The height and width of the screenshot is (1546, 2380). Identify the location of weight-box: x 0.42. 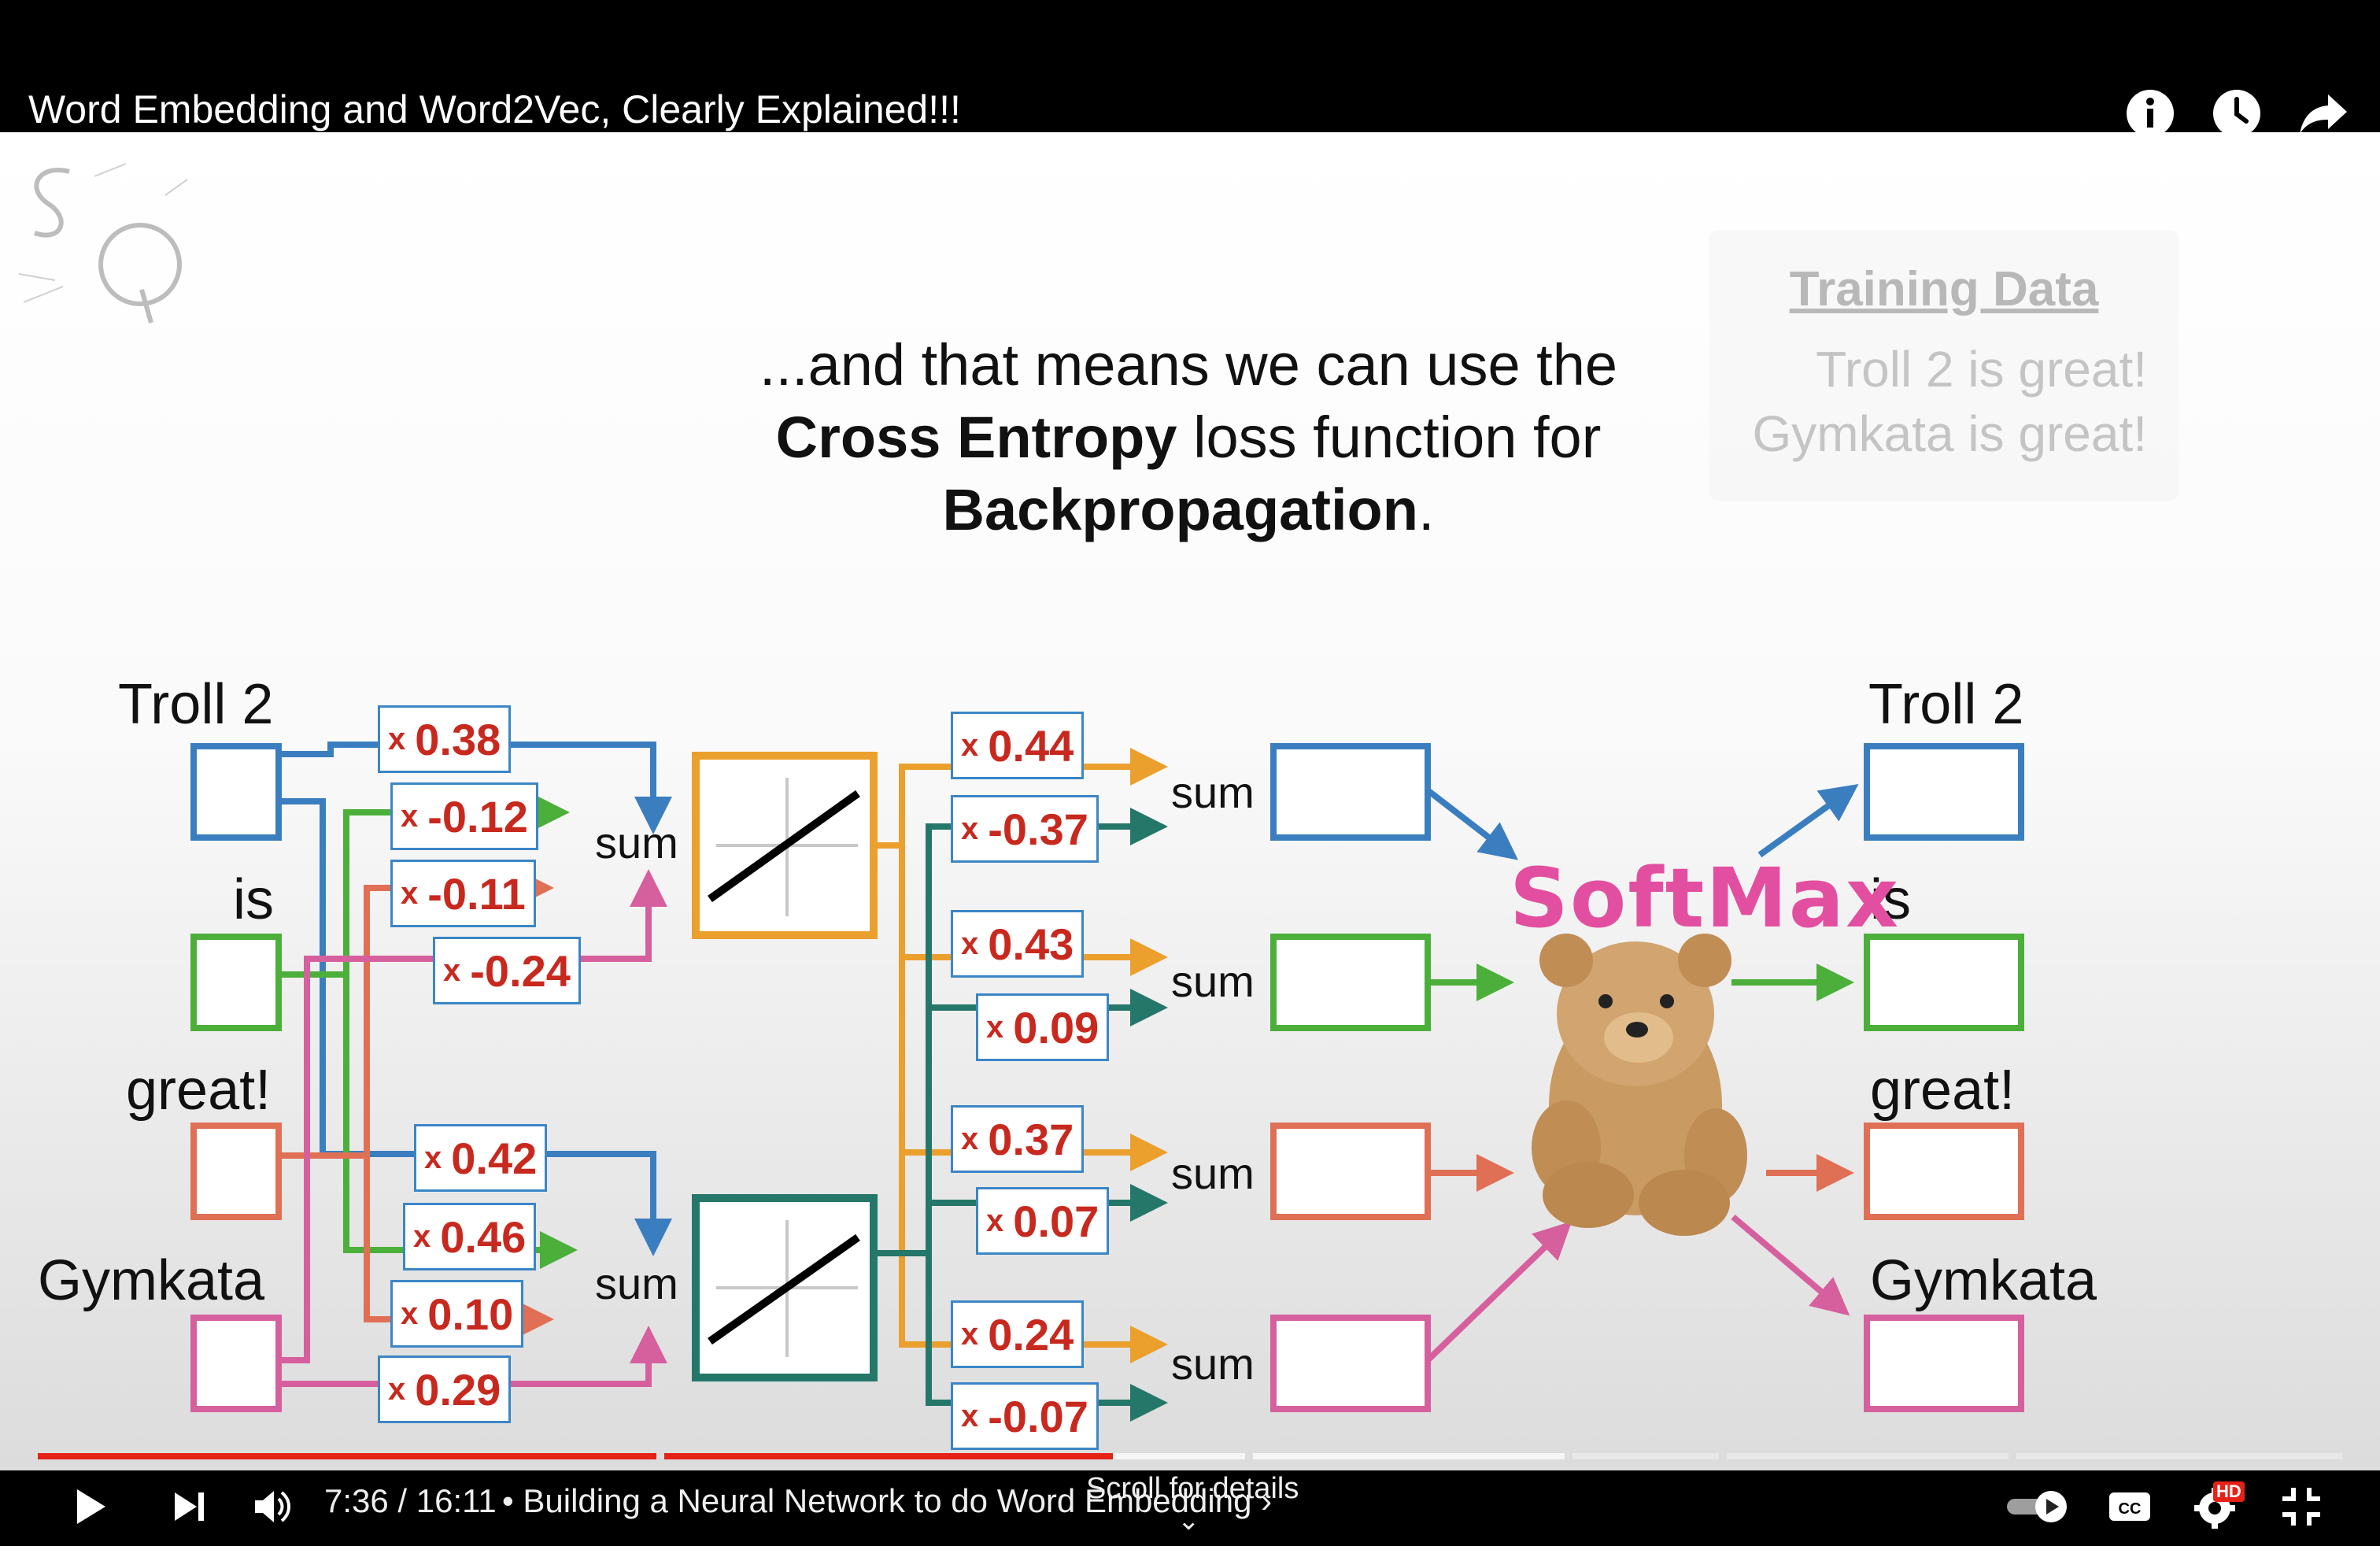
(481, 1158).